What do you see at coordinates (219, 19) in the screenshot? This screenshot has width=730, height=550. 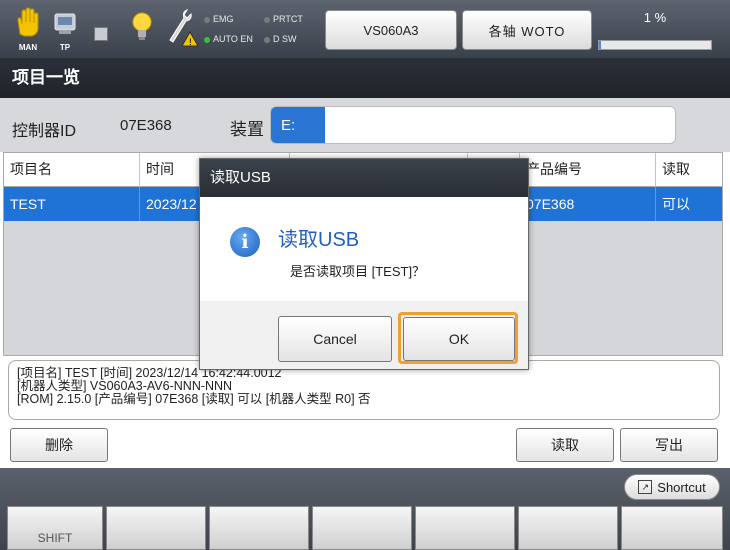 I see `led-emg: EMG` at bounding box center [219, 19].